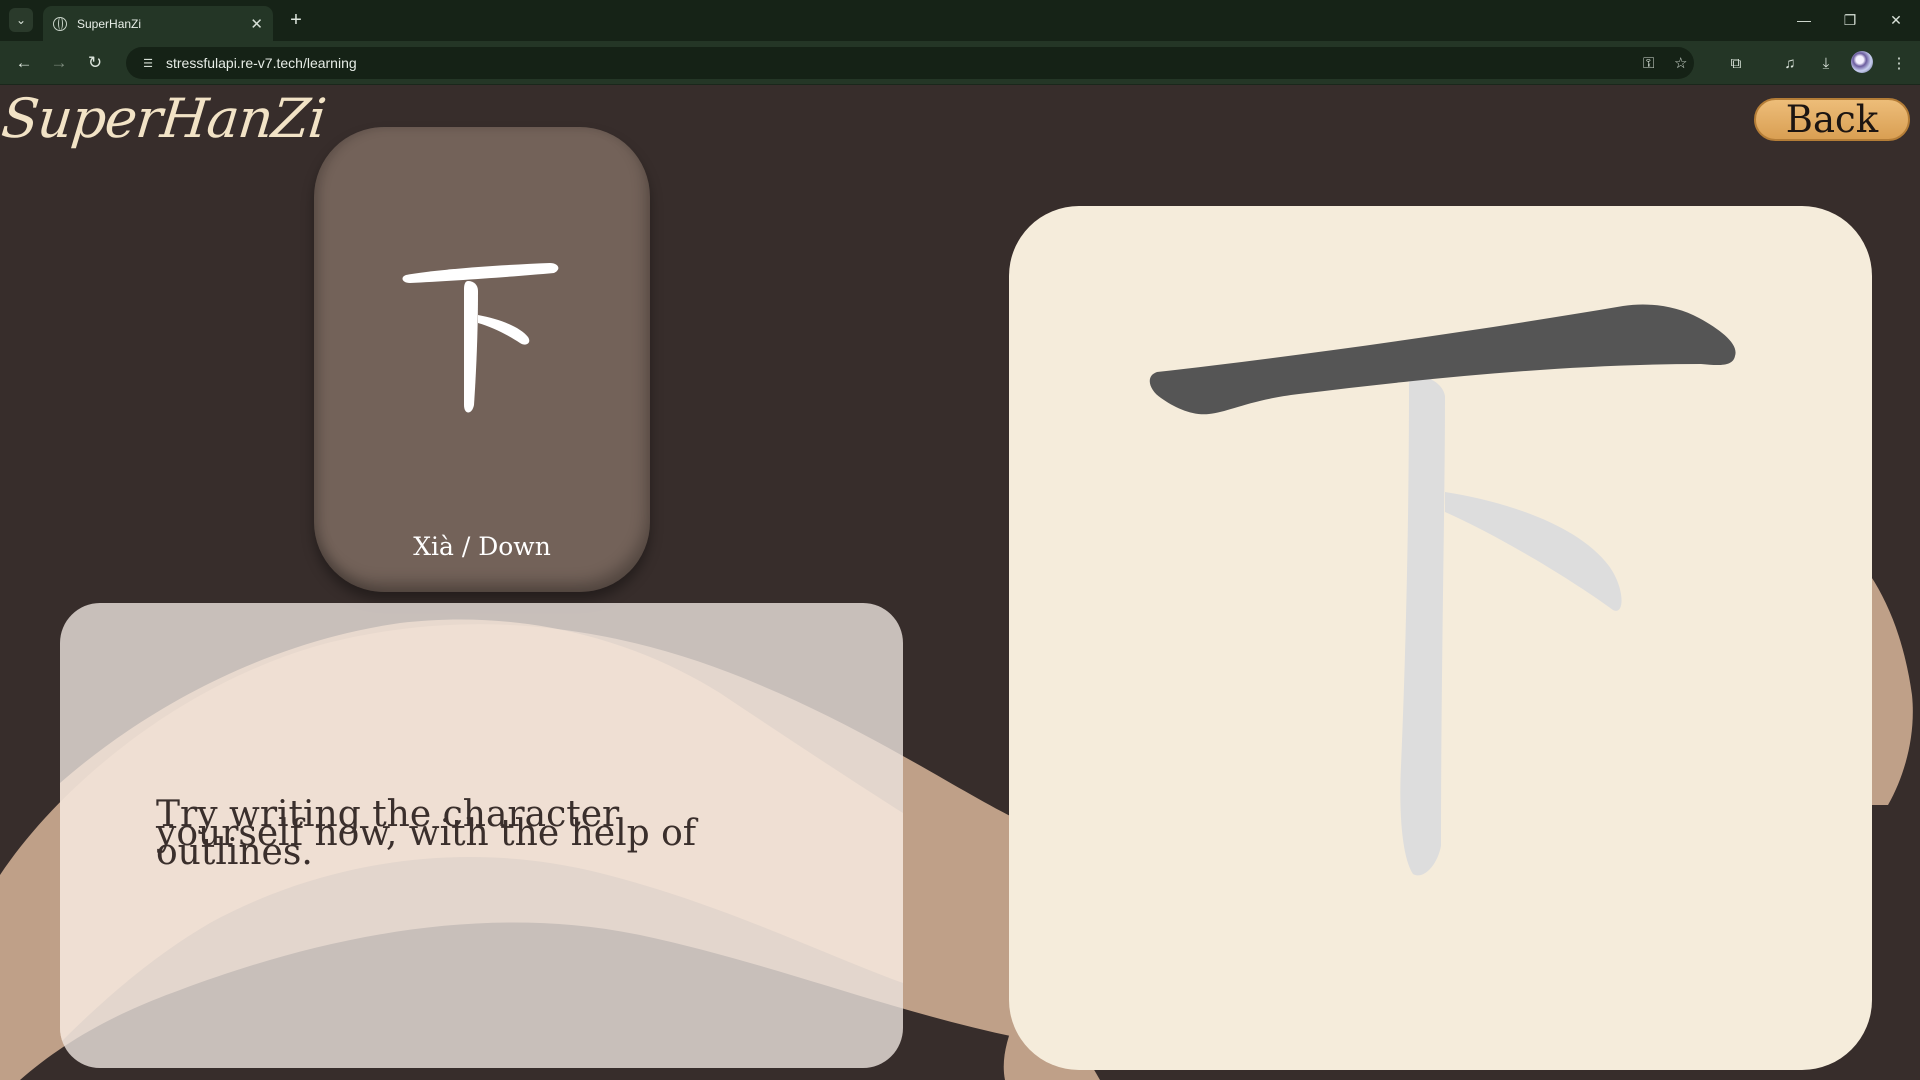  I want to click on tab-title: SuperHanZi, so click(109, 23).